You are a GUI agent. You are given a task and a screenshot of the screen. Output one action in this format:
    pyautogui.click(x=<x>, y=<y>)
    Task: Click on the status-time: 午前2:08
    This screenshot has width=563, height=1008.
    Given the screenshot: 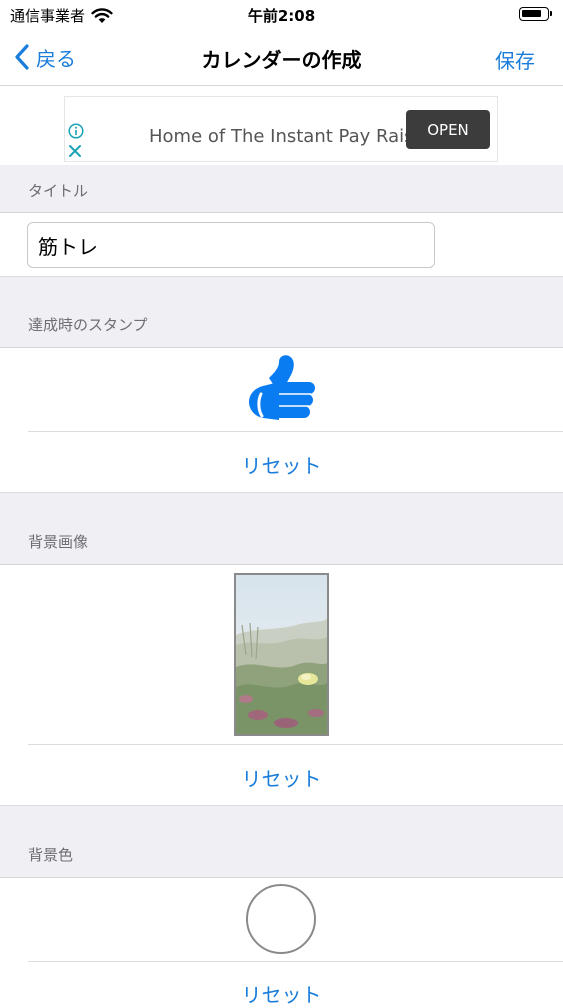 What is the action you would take?
    pyautogui.click(x=281, y=16)
    